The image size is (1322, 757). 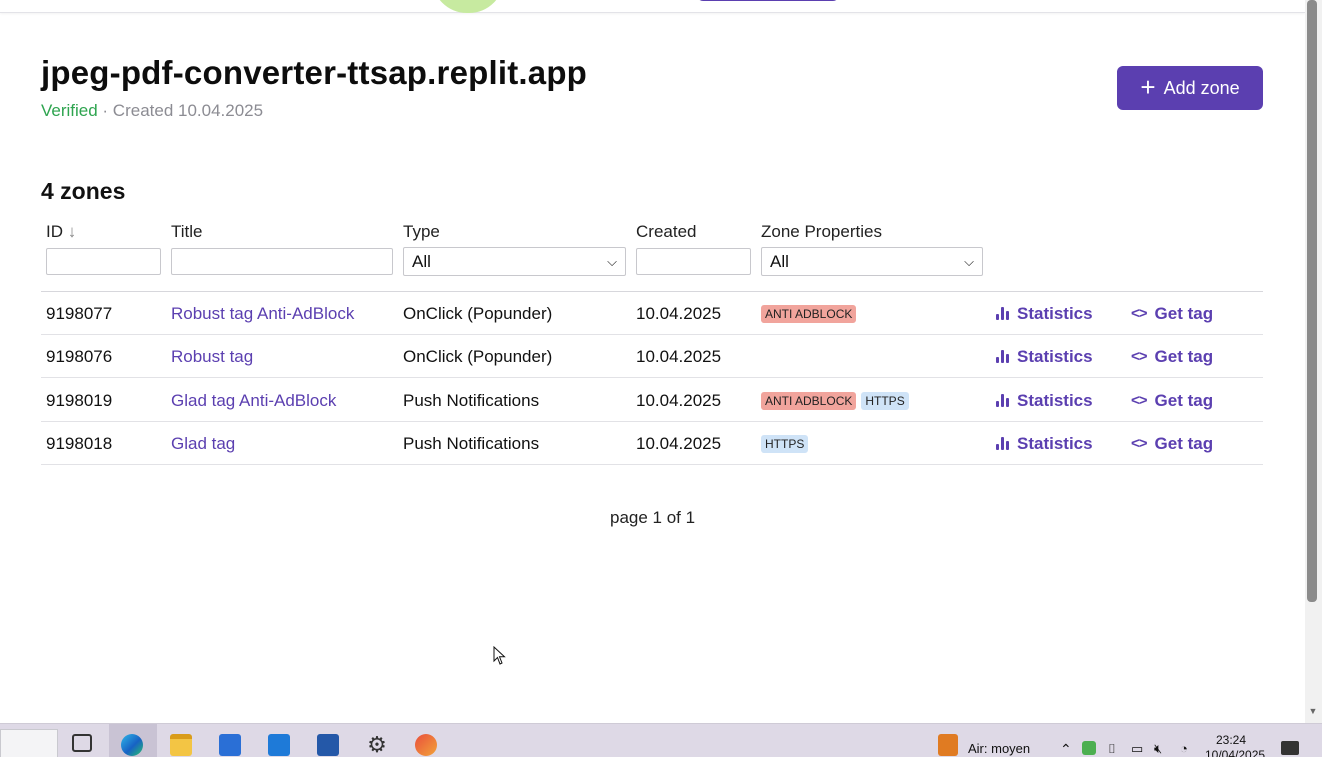 I want to click on taskbar-clock: 23:24 10/04/2025, so click(x=1235, y=745).